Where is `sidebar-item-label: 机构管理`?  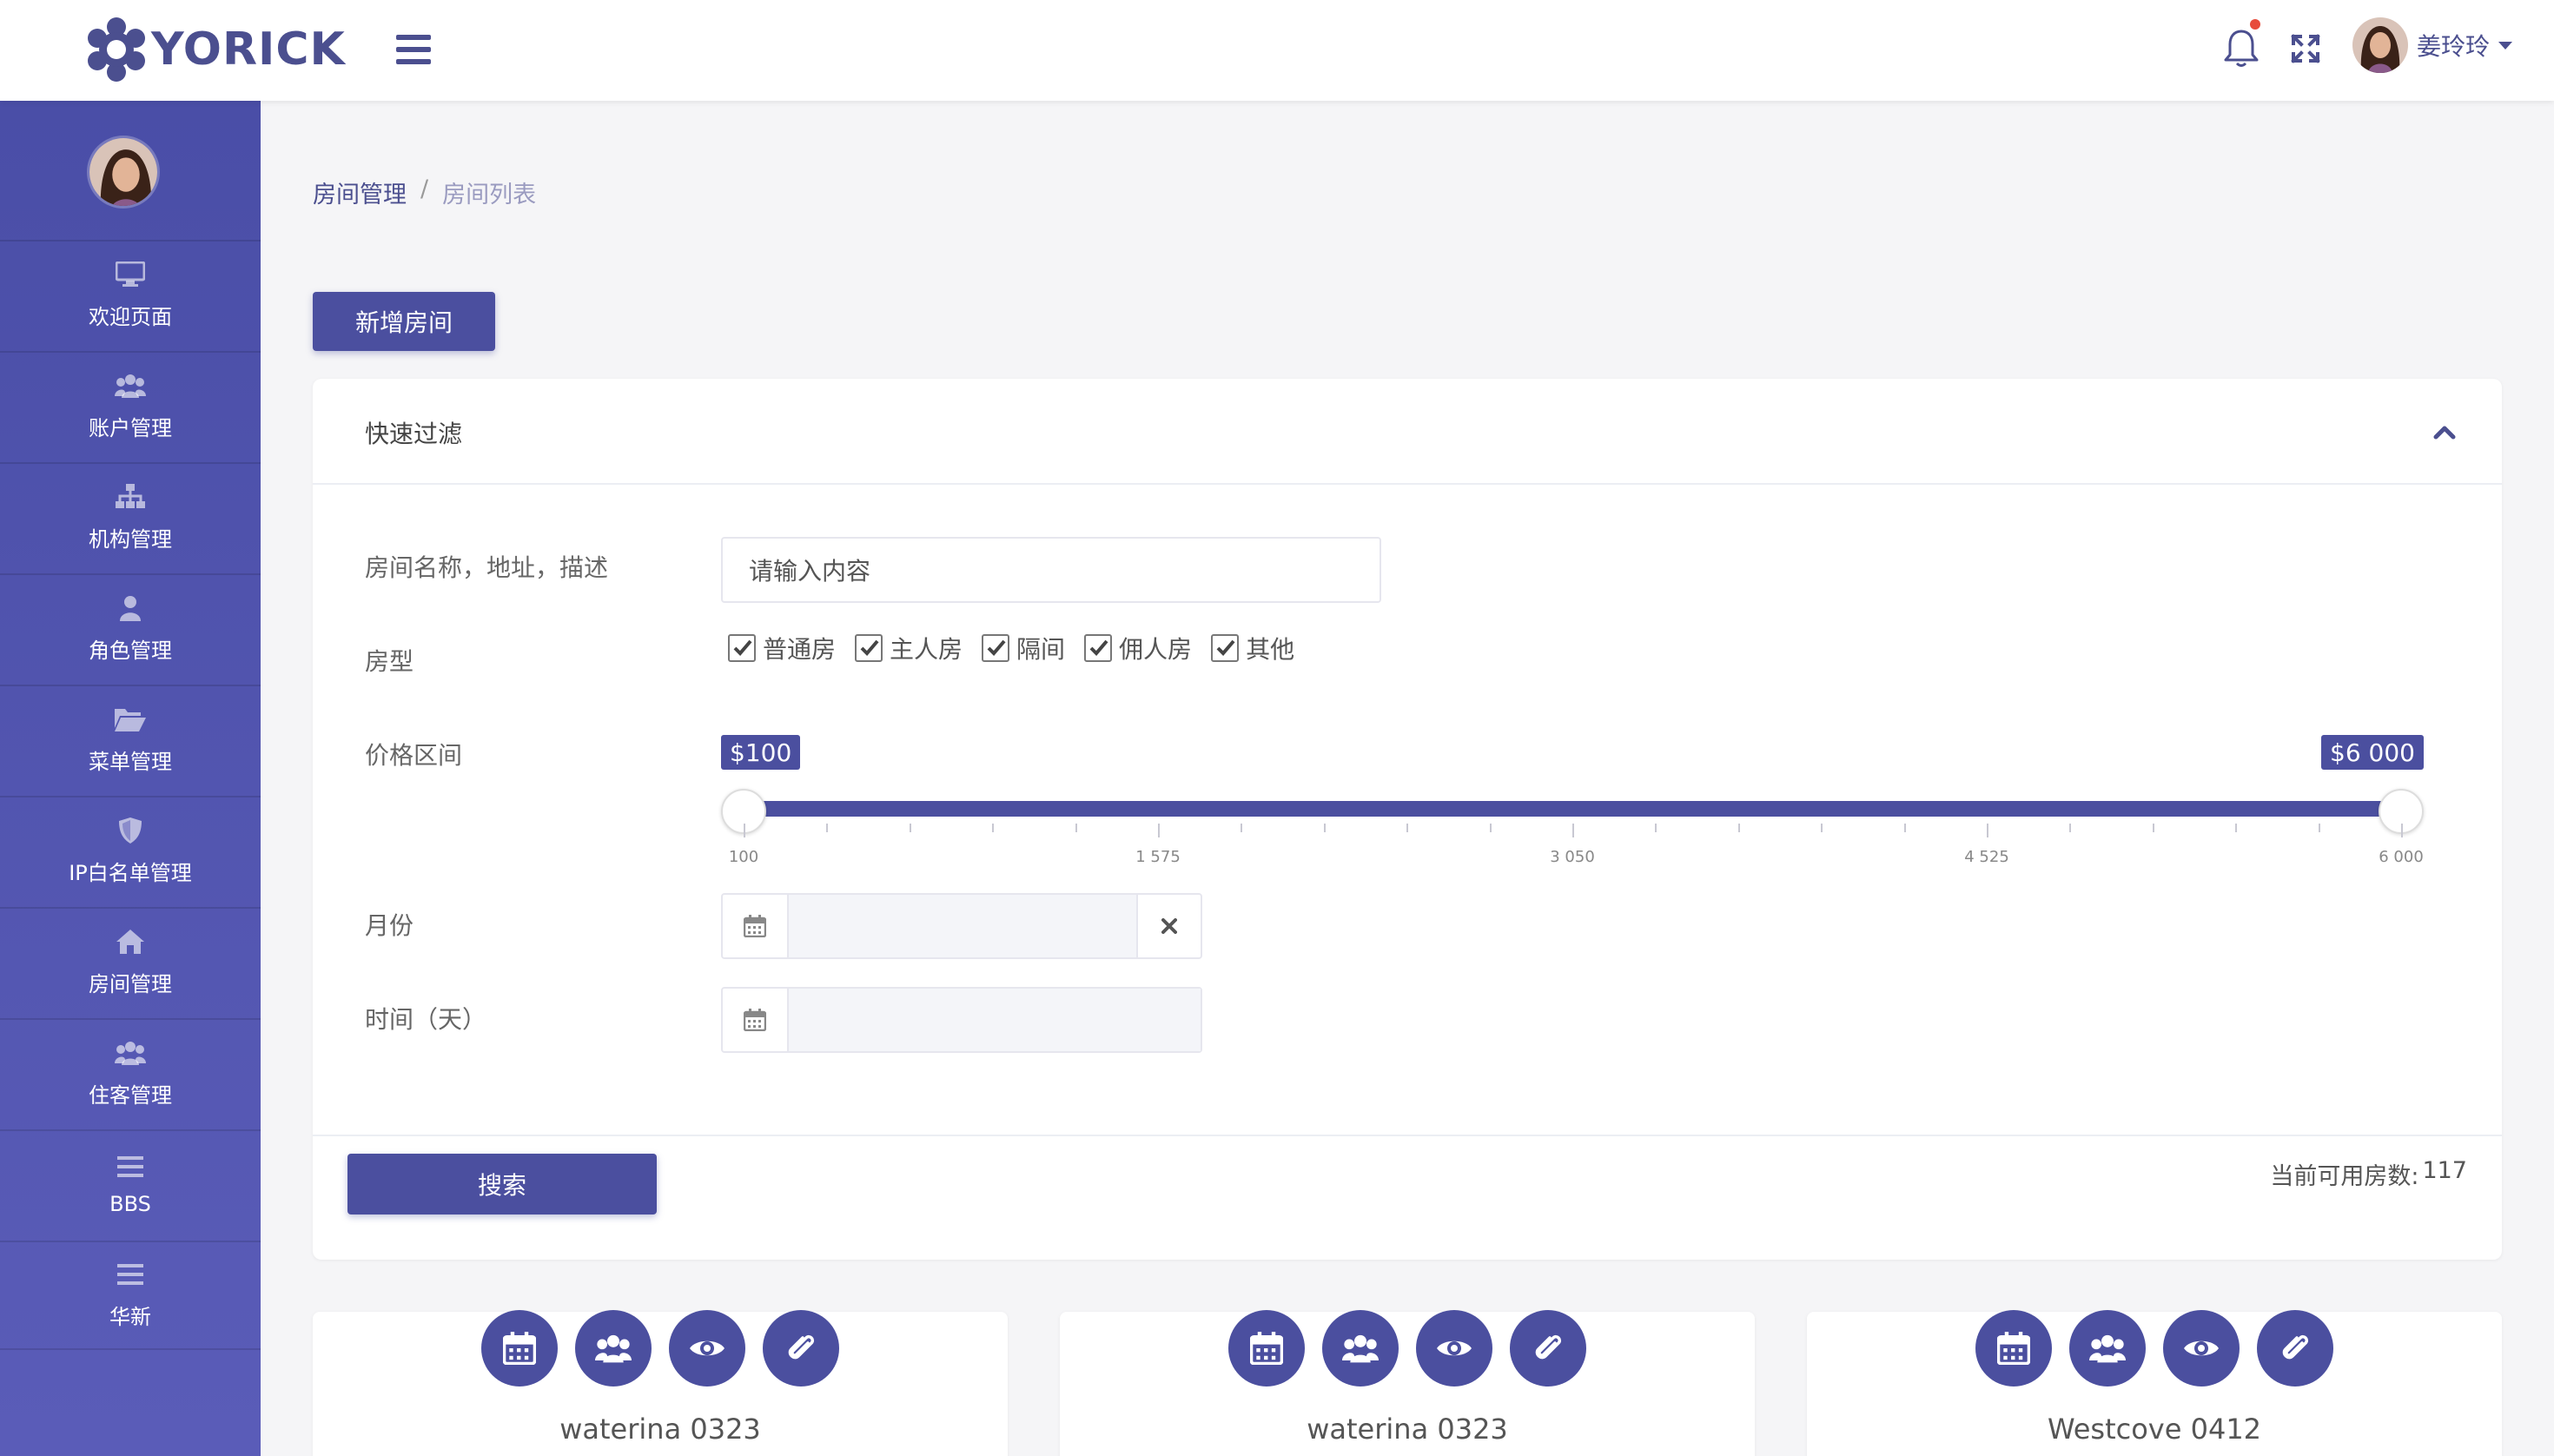
sidebar-item-label: 机构管理 is located at coordinates (130, 539).